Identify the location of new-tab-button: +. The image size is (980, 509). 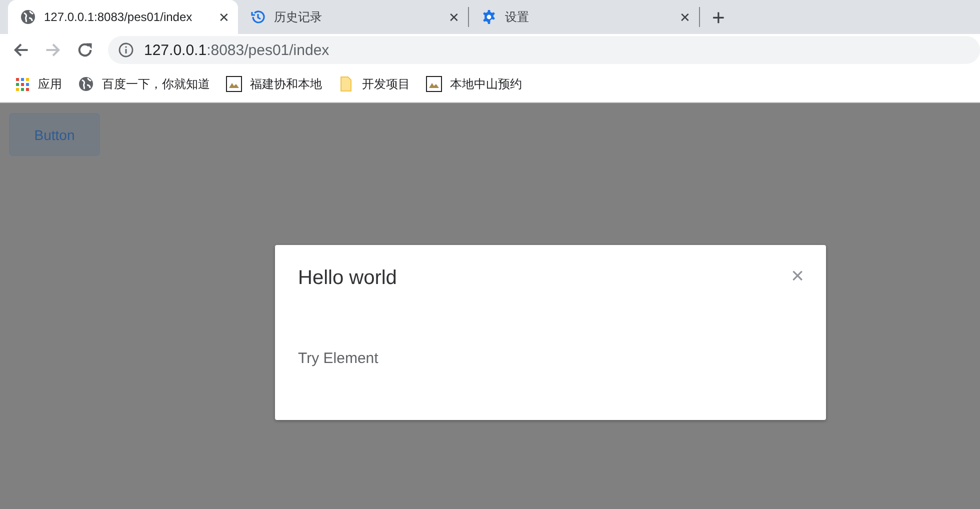
(718, 18).